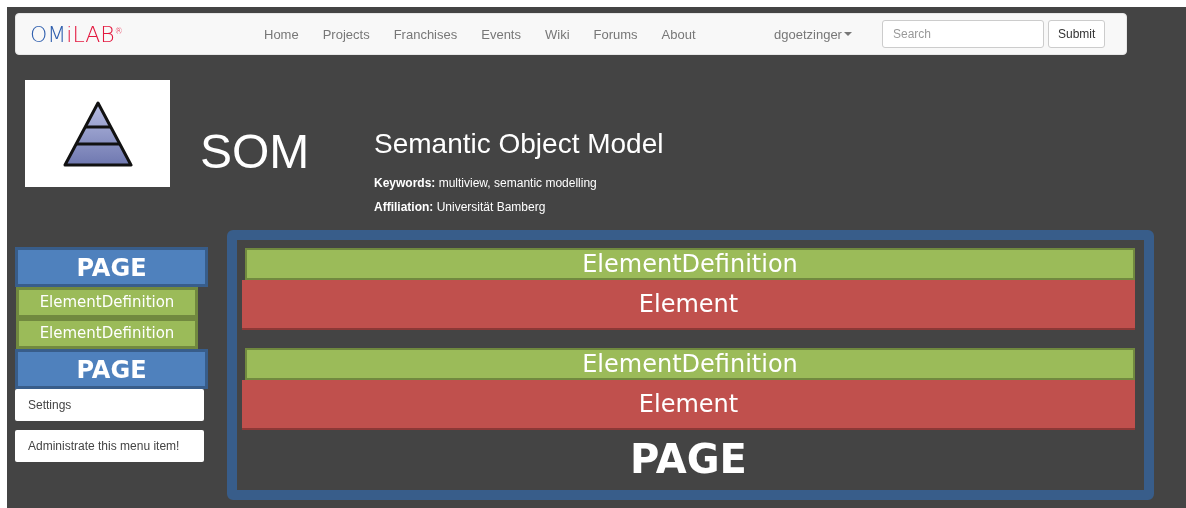  Describe the element at coordinates (501, 34) in the screenshot. I see `nav-link: Events` at that location.